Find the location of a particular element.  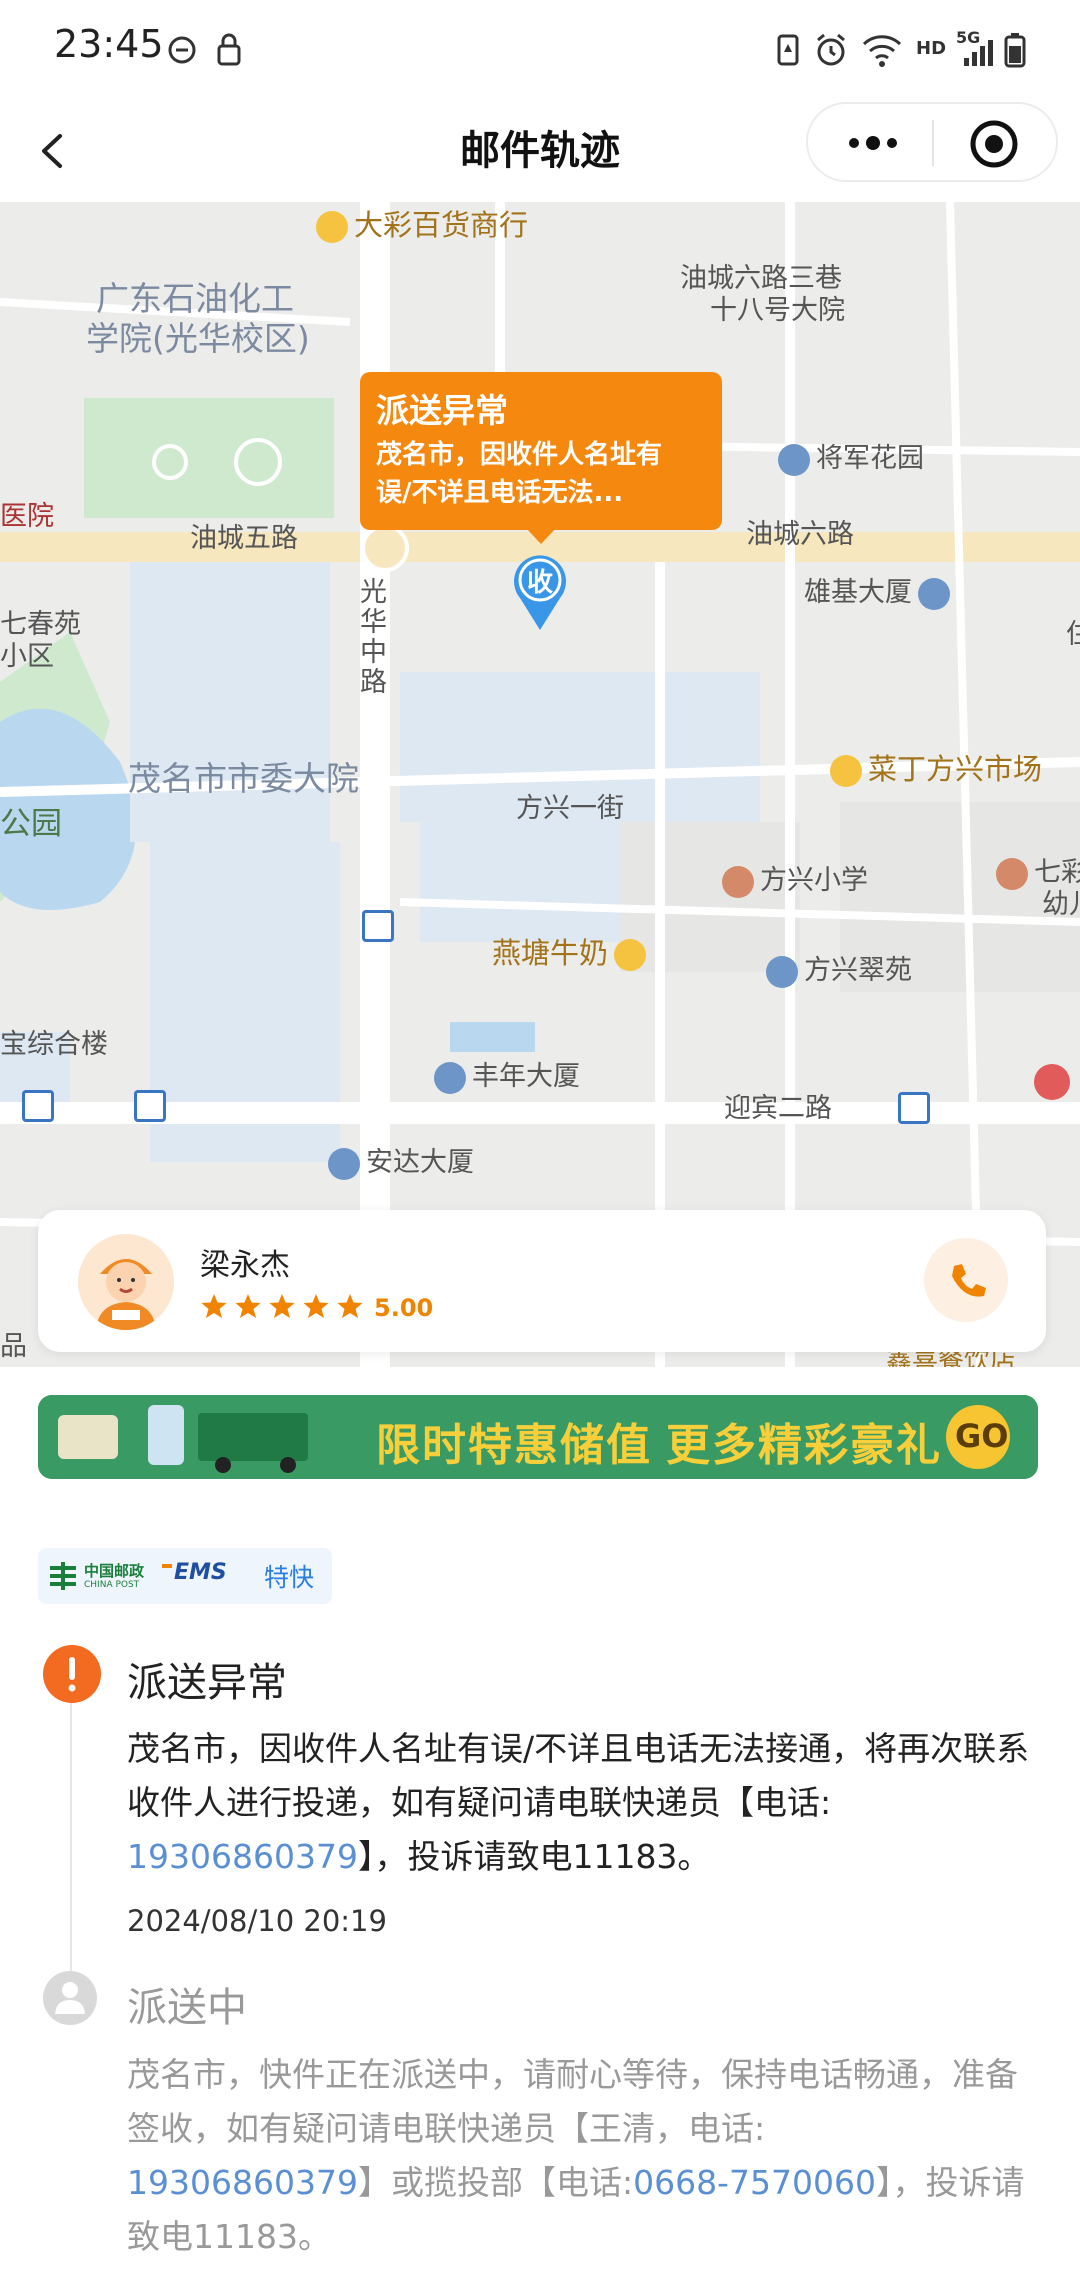

banner-text: 限时特惠储值 is located at coordinates (514, 1445).